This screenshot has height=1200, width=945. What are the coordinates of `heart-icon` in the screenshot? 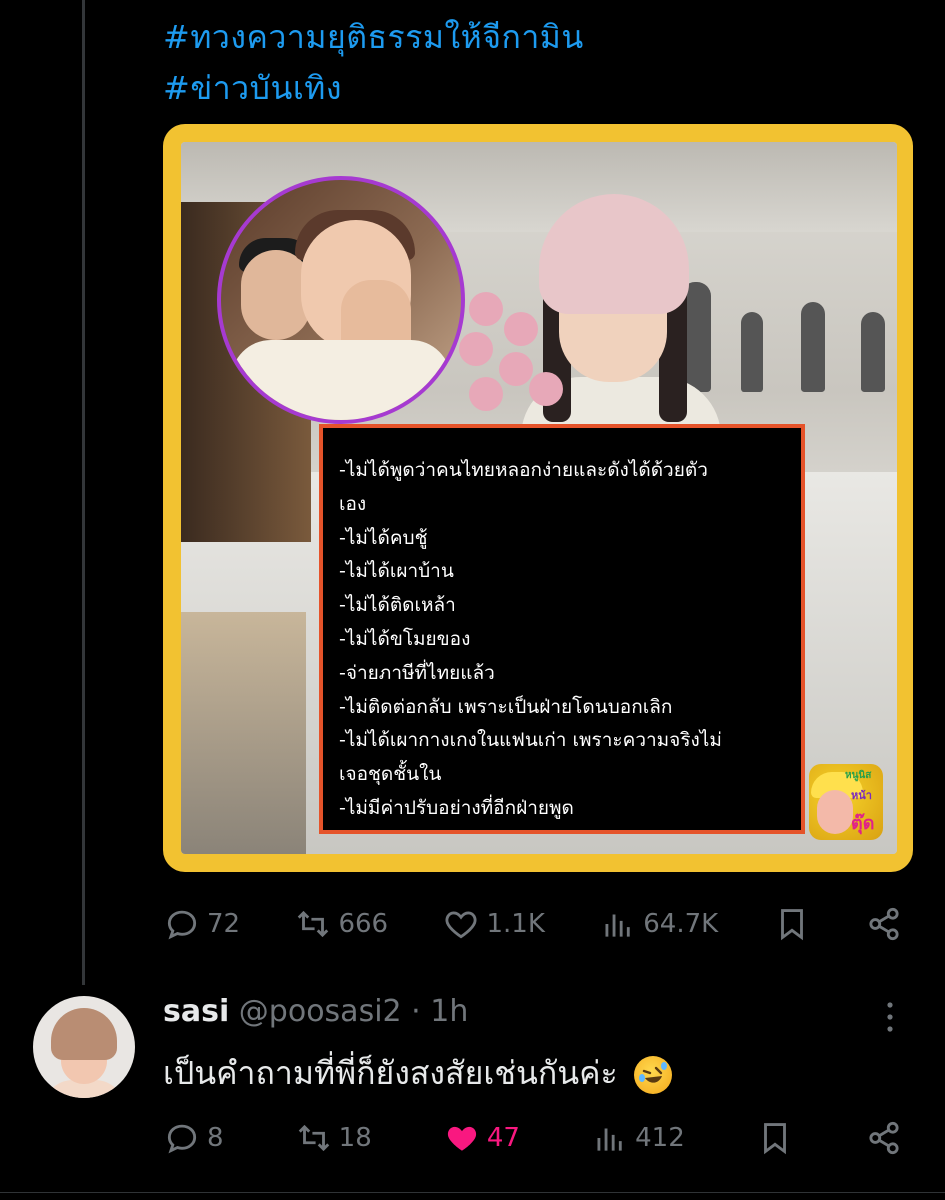 It's located at (461, 925).